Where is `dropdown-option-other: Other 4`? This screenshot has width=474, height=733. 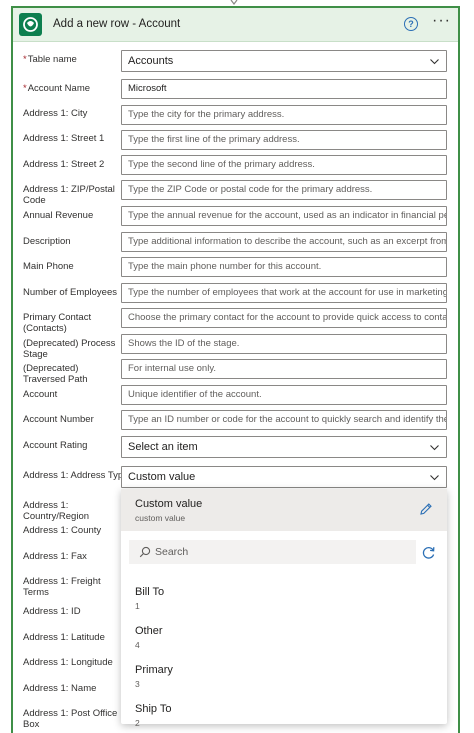
dropdown-option-other: Other 4 is located at coordinates (284, 643).